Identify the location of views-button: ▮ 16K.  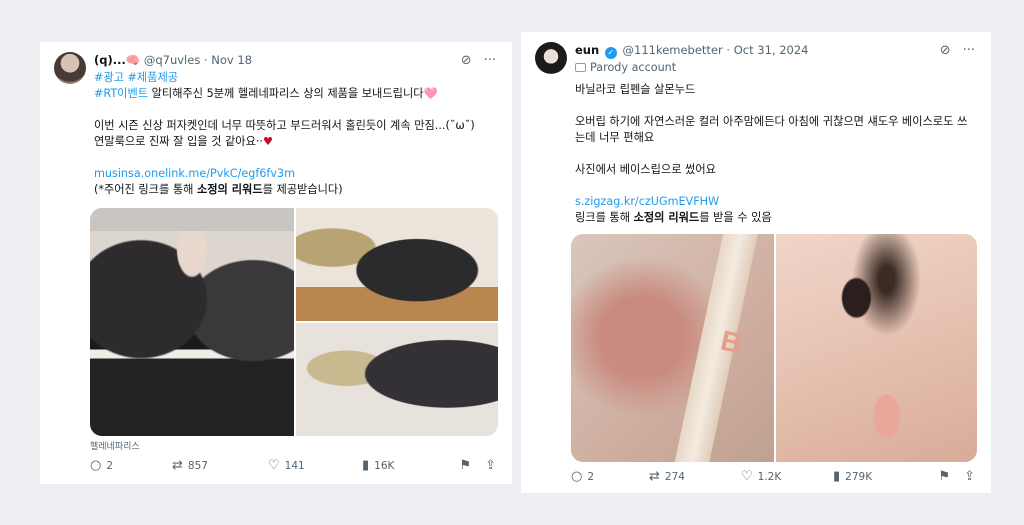
(407, 465).